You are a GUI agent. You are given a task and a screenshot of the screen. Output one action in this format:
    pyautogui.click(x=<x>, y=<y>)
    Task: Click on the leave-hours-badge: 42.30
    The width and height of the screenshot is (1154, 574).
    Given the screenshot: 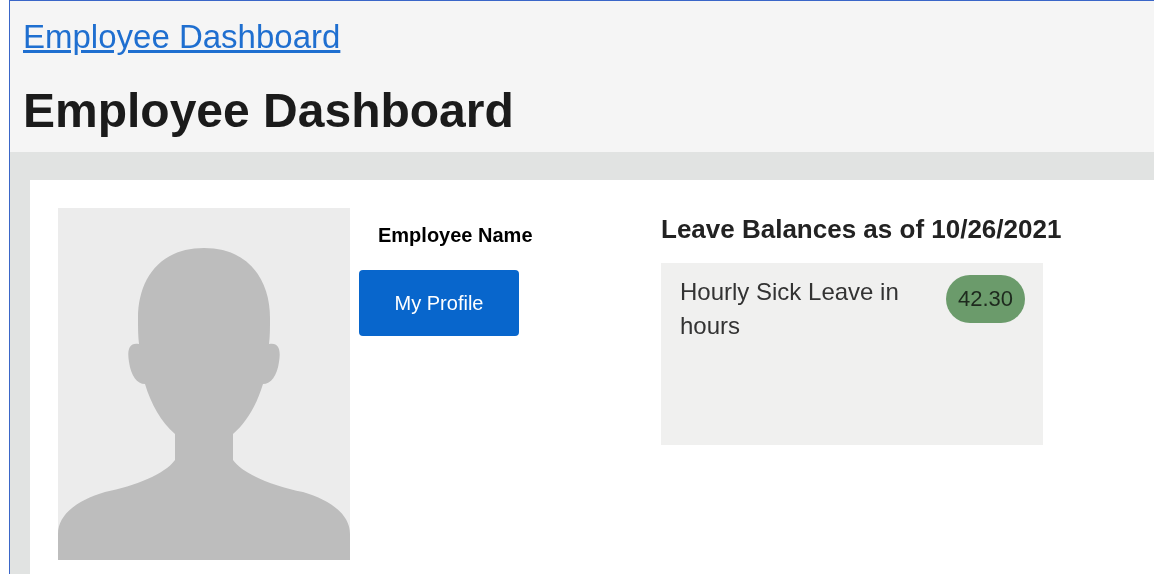 What is the action you would take?
    pyautogui.click(x=985, y=299)
    